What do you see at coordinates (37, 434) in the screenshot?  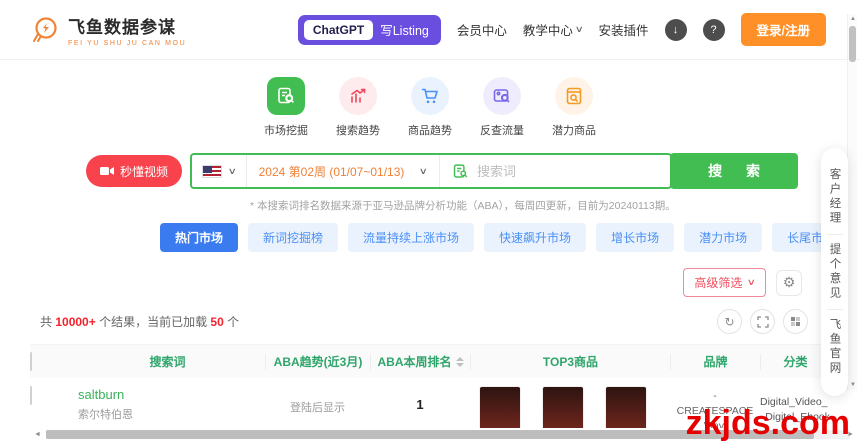 I see `scroll-left-icon: ◄` at bounding box center [37, 434].